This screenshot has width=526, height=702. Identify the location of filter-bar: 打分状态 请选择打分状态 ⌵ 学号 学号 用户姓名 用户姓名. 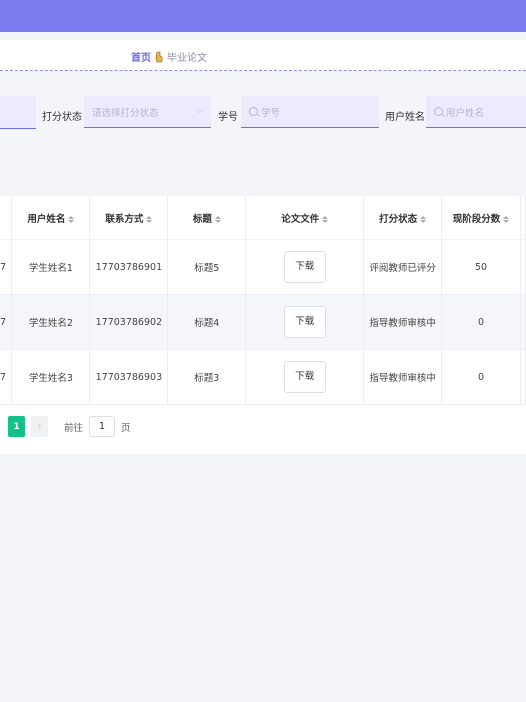
(263, 112).